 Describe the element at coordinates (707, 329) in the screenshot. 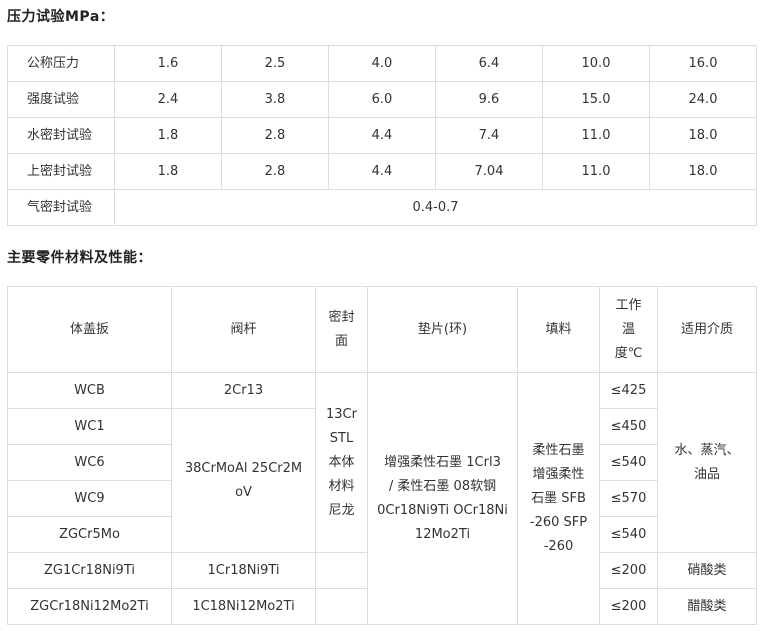

I see `col-header-medium: 适用介质` at that location.